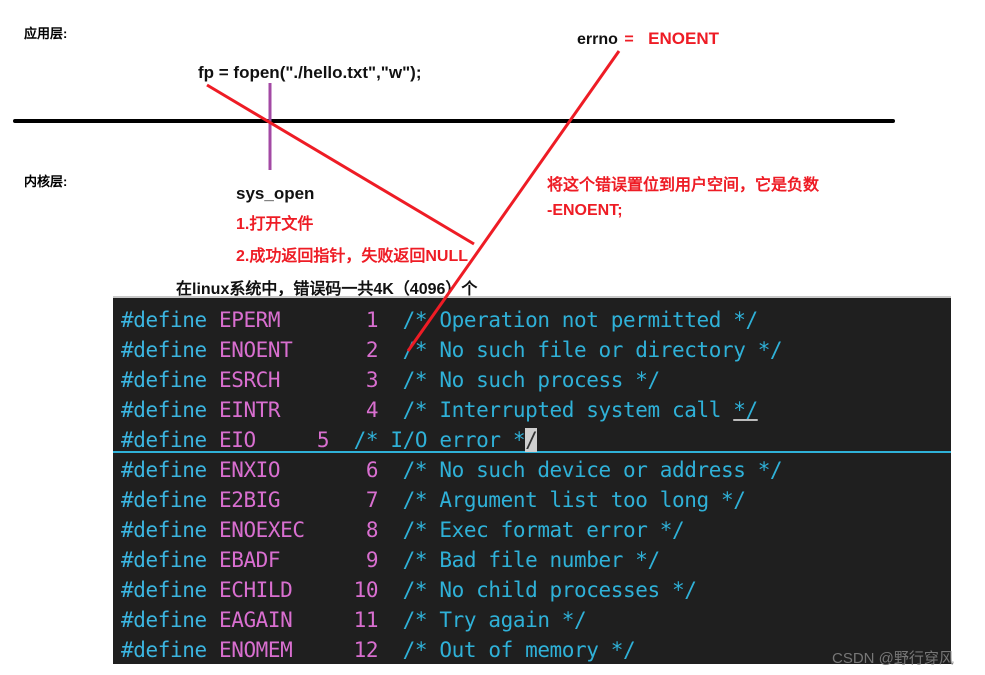  Describe the element at coordinates (543, 530) in the screenshot. I see `errno-comment: /* Exec format error */` at that location.